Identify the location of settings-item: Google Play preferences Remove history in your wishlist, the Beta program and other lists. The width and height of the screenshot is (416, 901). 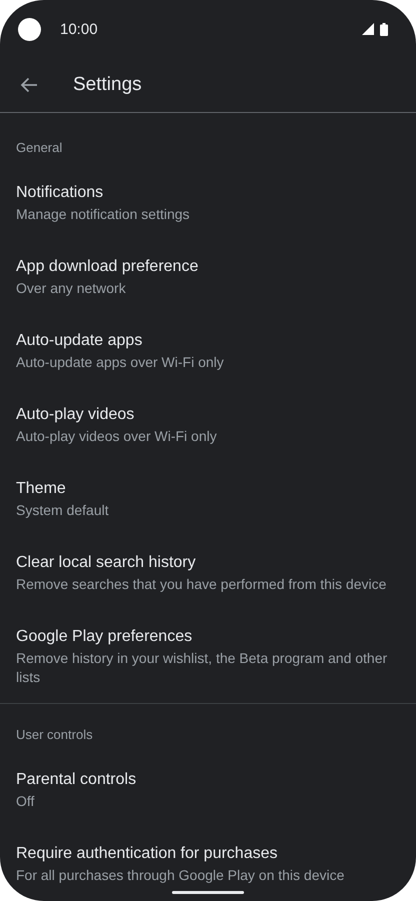
(208, 656).